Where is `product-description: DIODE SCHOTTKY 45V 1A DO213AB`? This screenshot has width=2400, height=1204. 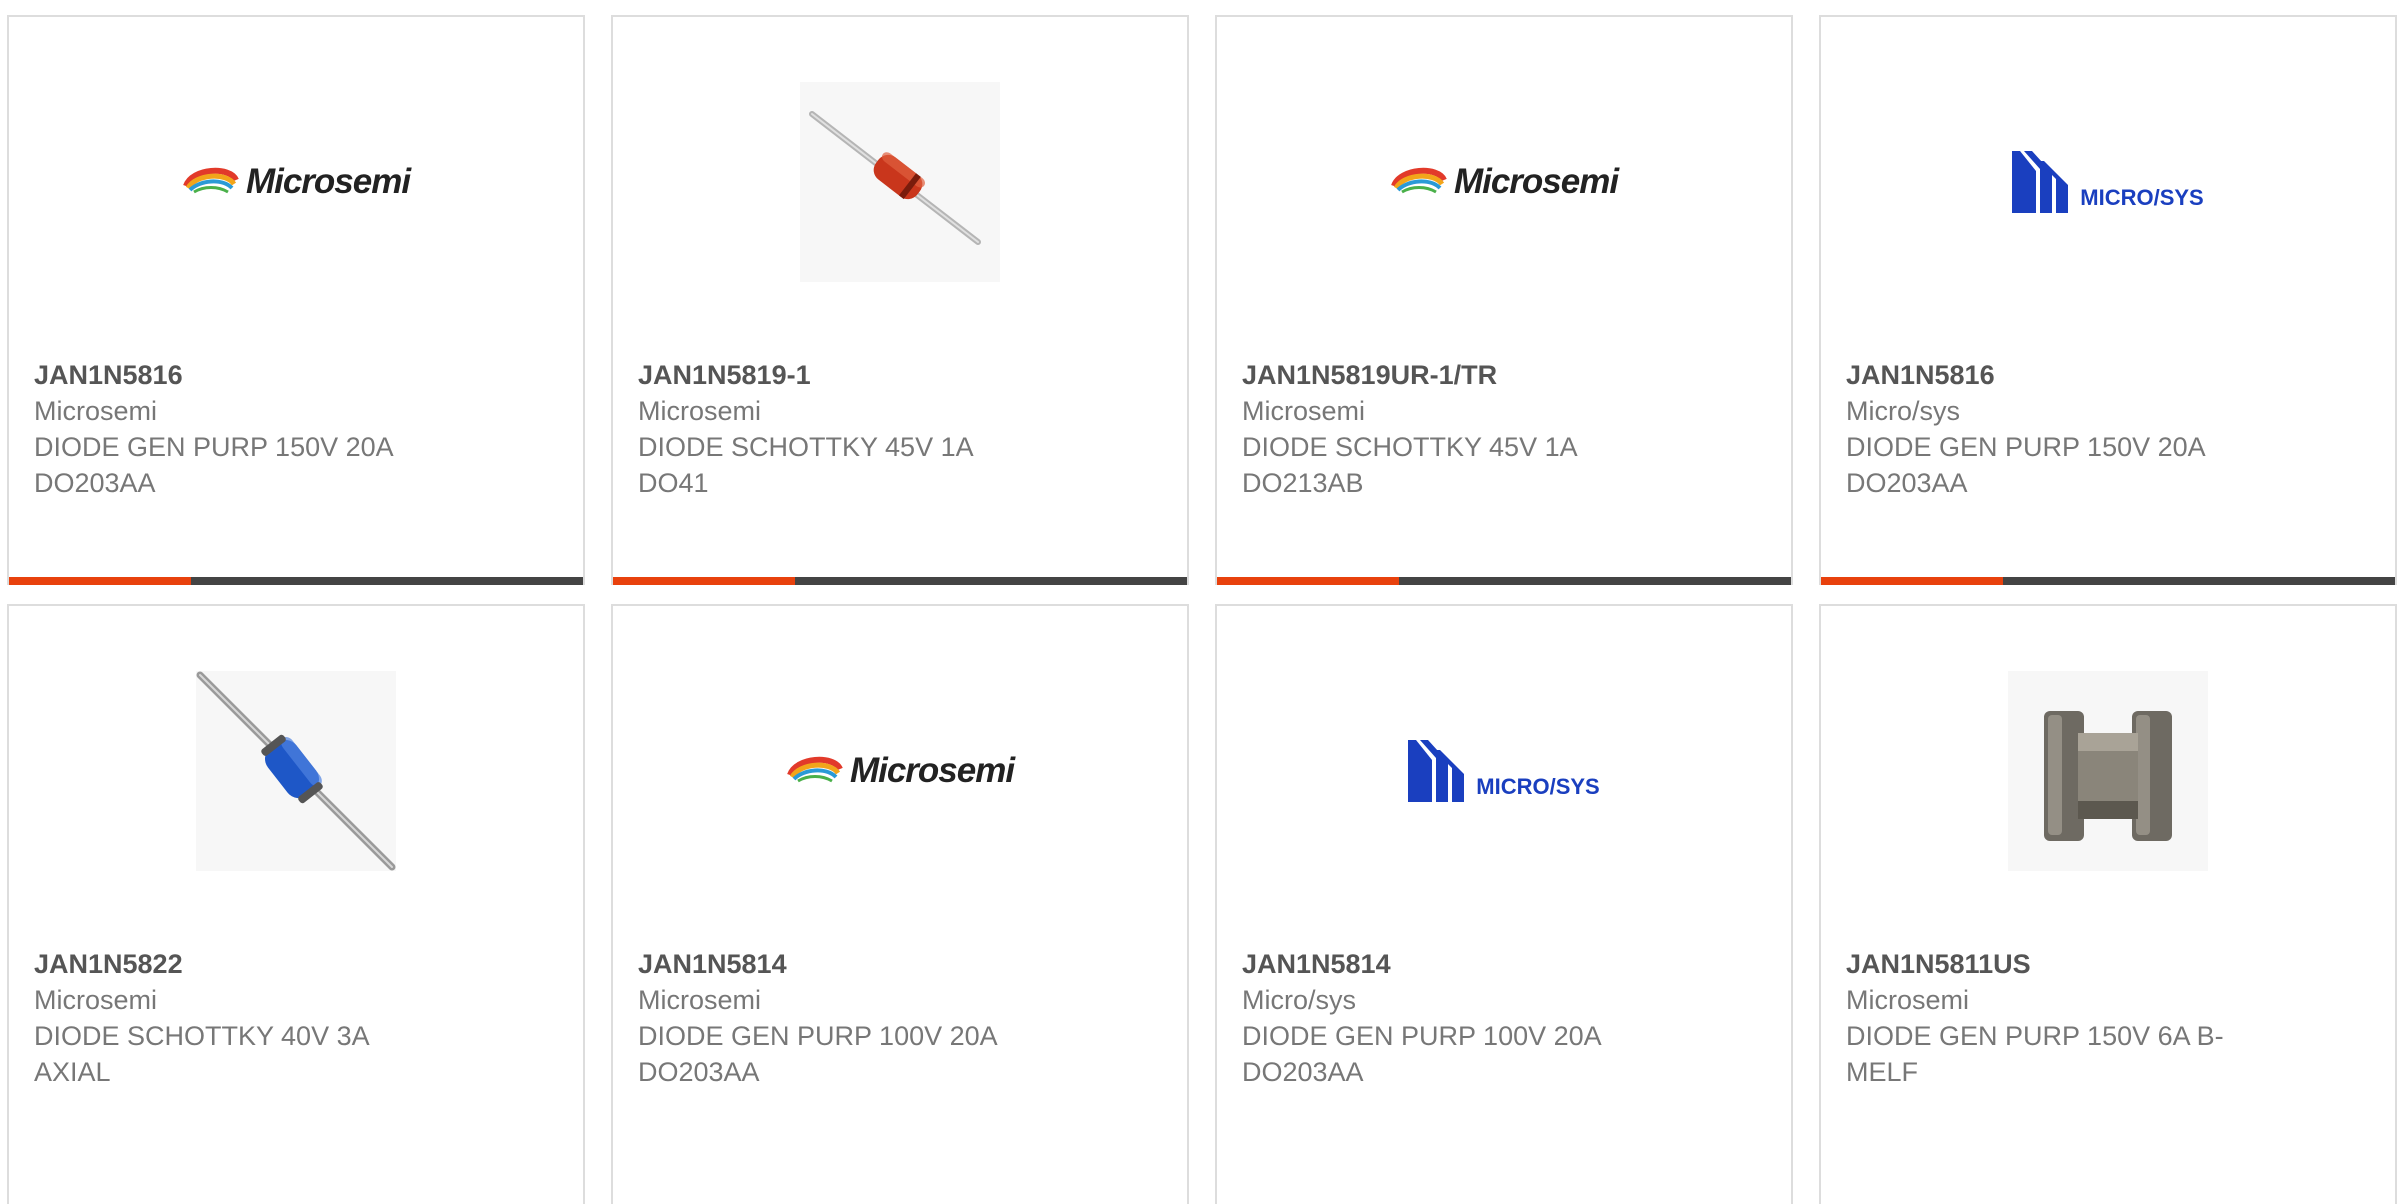 product-description: DIODE SCHOTTKY 45V 1A DO213AB is located at coordinates (1409, 465).